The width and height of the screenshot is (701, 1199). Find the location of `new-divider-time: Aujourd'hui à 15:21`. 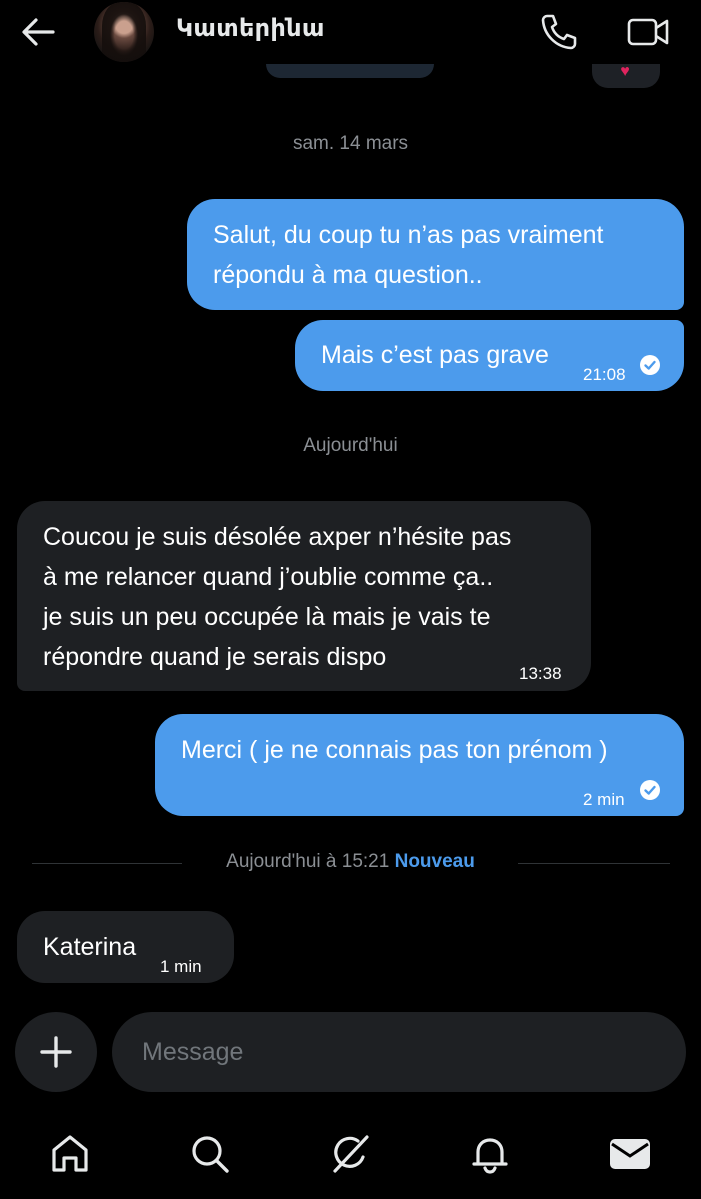

new-divider-time: Aujourd'hui à 15:21 is located at coordinates (308, 861).